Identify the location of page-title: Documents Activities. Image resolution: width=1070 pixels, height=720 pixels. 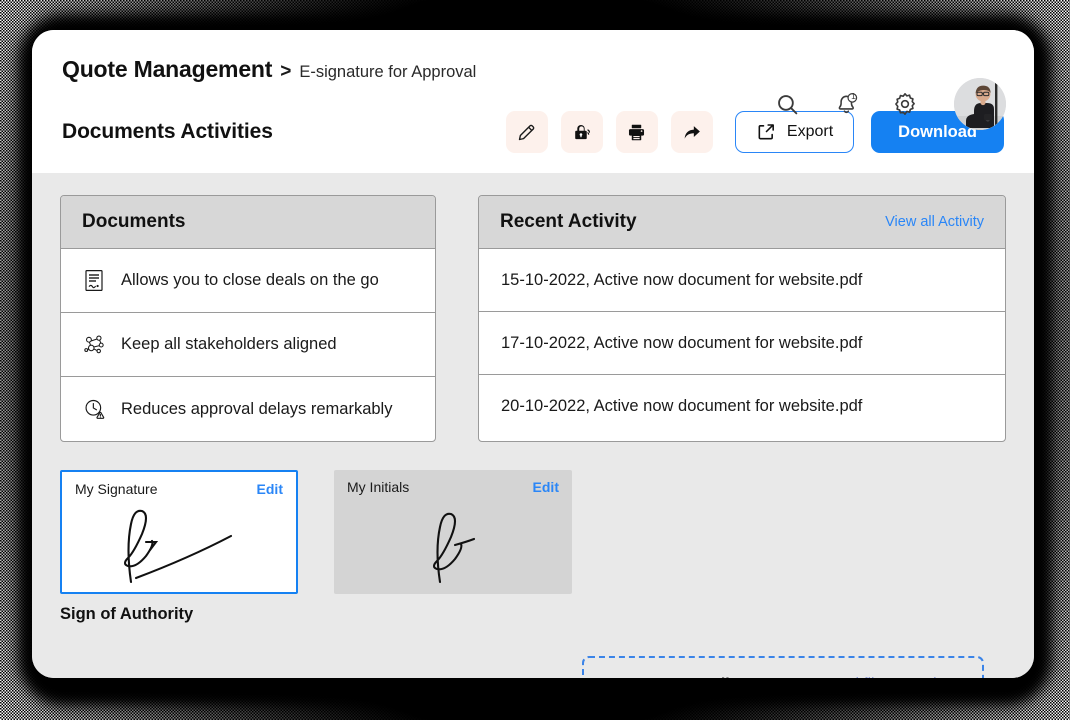
(167, 131).